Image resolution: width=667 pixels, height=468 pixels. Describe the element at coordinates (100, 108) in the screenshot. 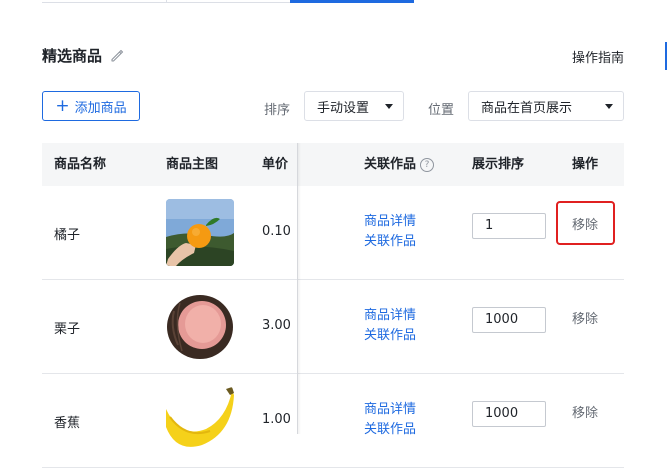

I see `add-product-label: 添加商品` at that location.